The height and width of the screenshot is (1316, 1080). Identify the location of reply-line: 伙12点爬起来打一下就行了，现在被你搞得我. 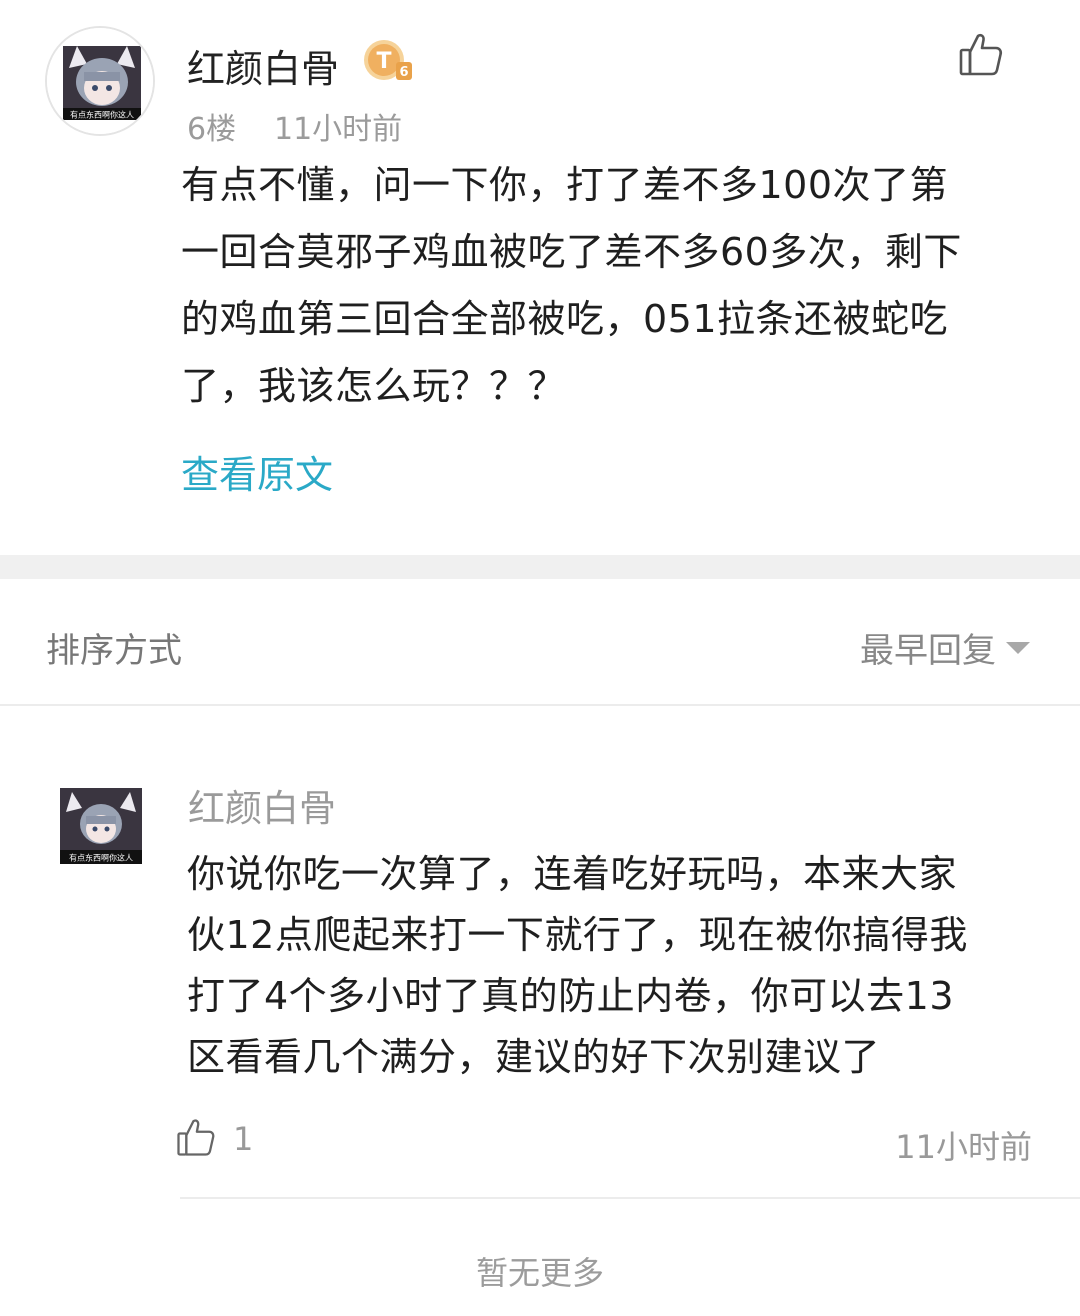
(577, 935).